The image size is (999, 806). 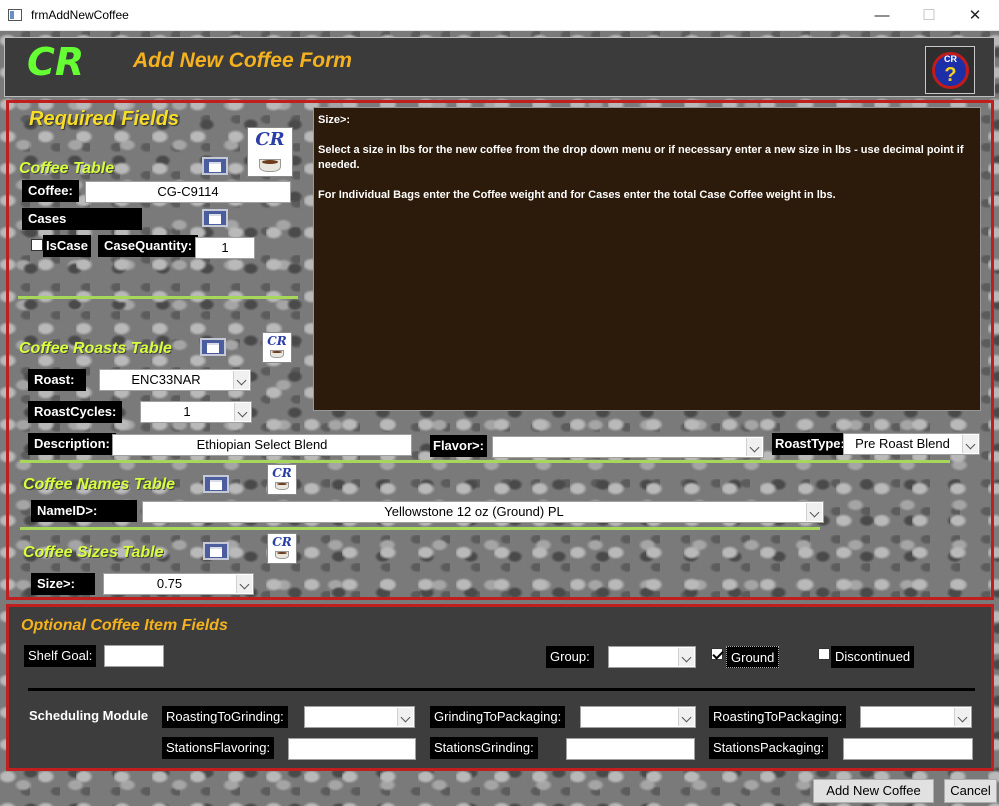 What do you see at coordinates (95, 348) in the screenshot?
I see `roasts-table-title: Coffee Roasts Table` at bounding box center [95, 348].